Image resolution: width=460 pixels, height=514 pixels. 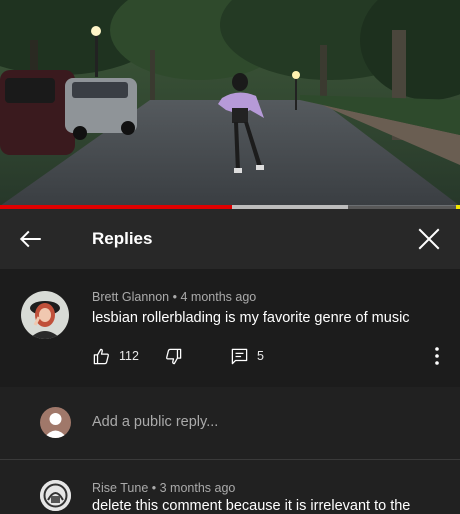 What do you see at coordinates (260, 356) in the screenshot?
I see `reply-count: 5` at bounding box center [260, 356].